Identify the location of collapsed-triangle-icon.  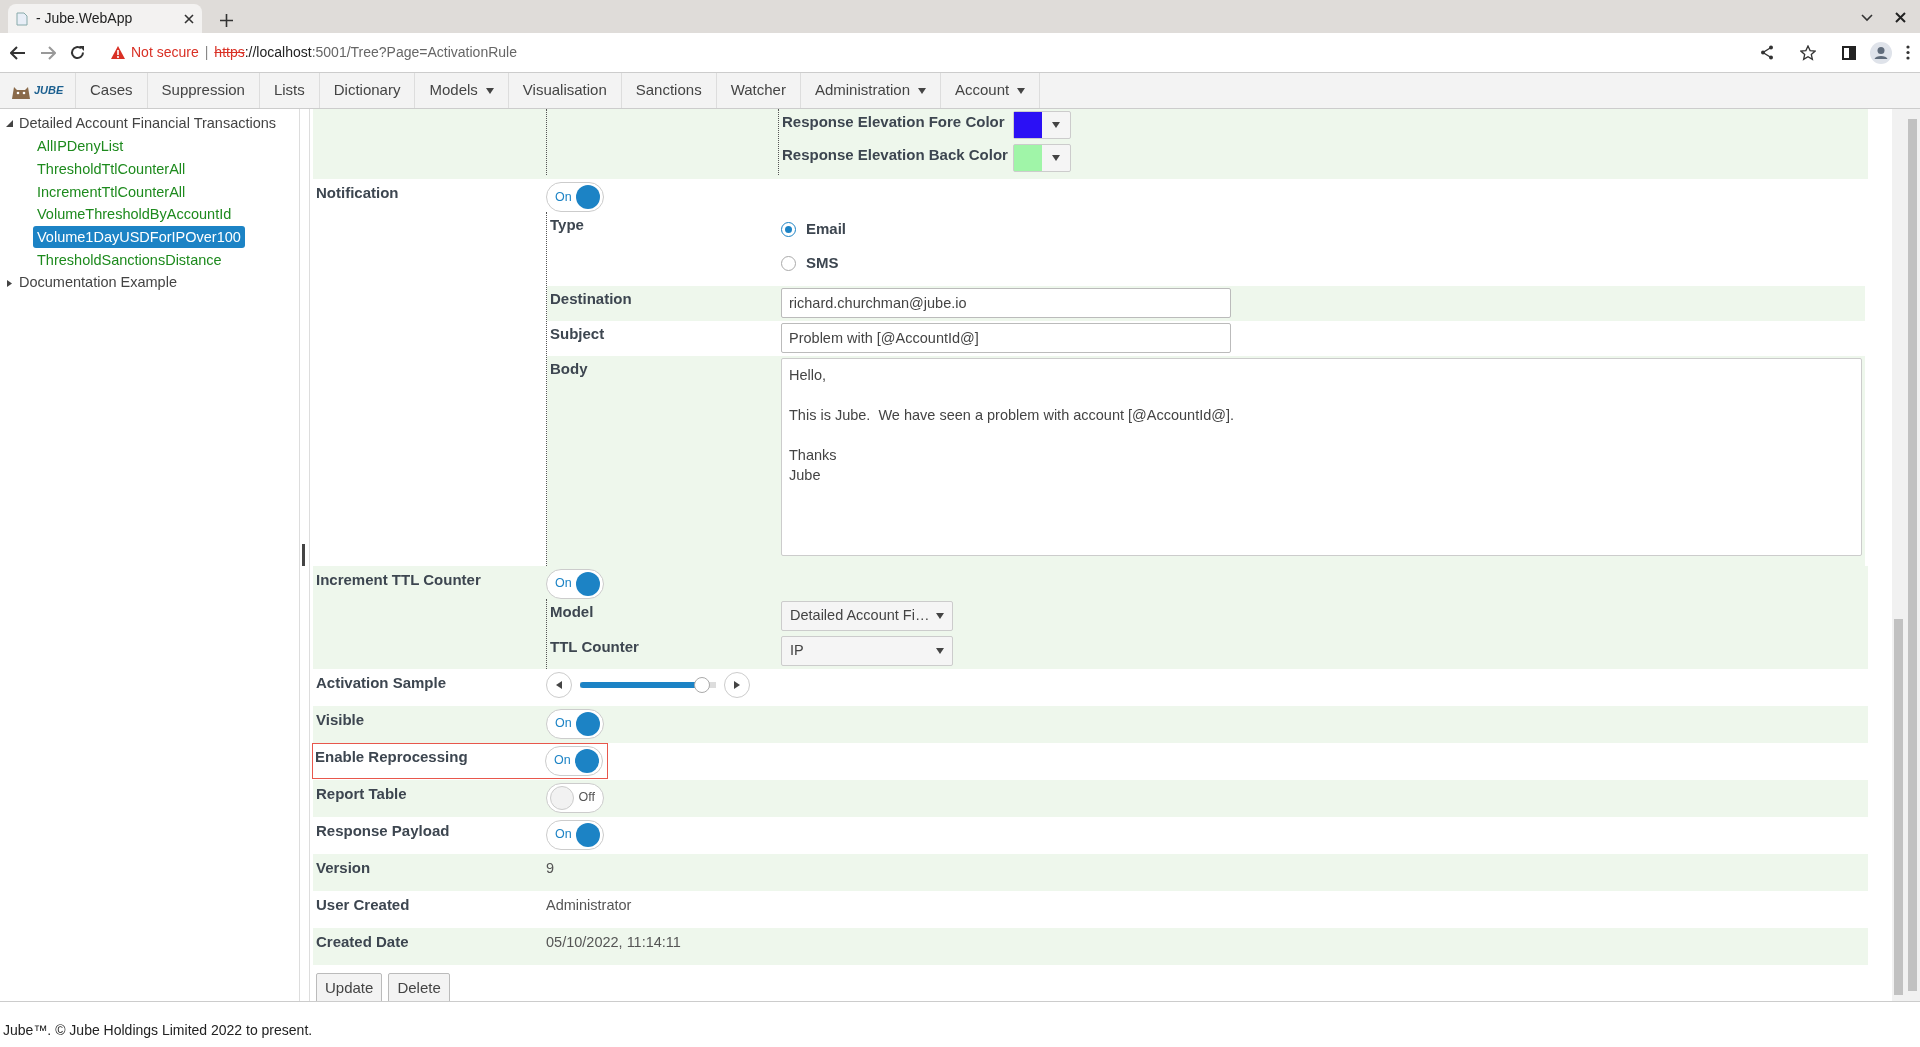
(9, 283).